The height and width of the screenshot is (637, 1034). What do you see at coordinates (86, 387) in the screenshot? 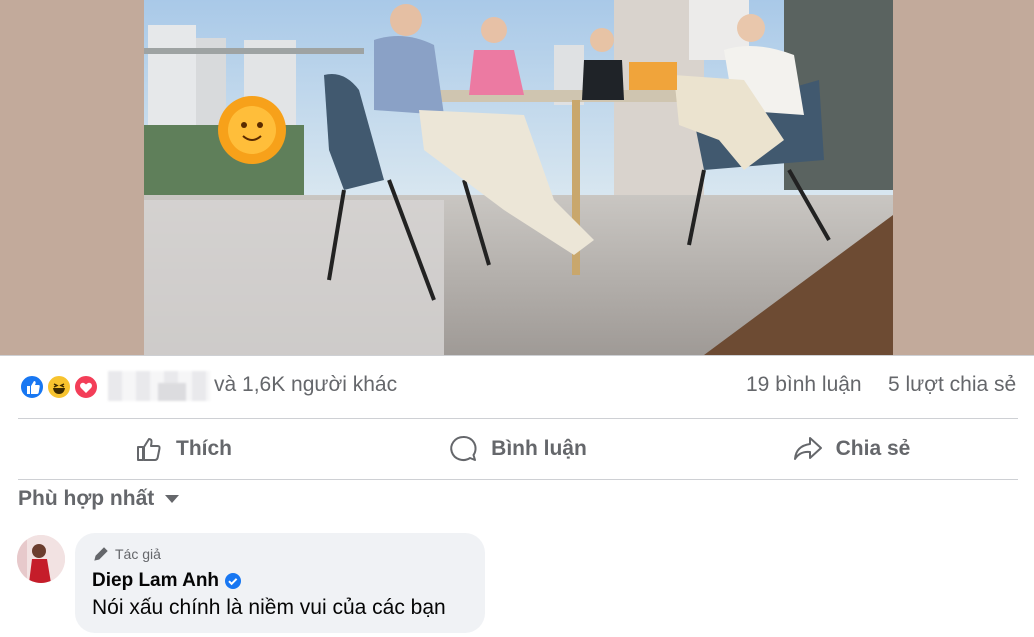
I see `love-icon` at bounding box center [86, 387].